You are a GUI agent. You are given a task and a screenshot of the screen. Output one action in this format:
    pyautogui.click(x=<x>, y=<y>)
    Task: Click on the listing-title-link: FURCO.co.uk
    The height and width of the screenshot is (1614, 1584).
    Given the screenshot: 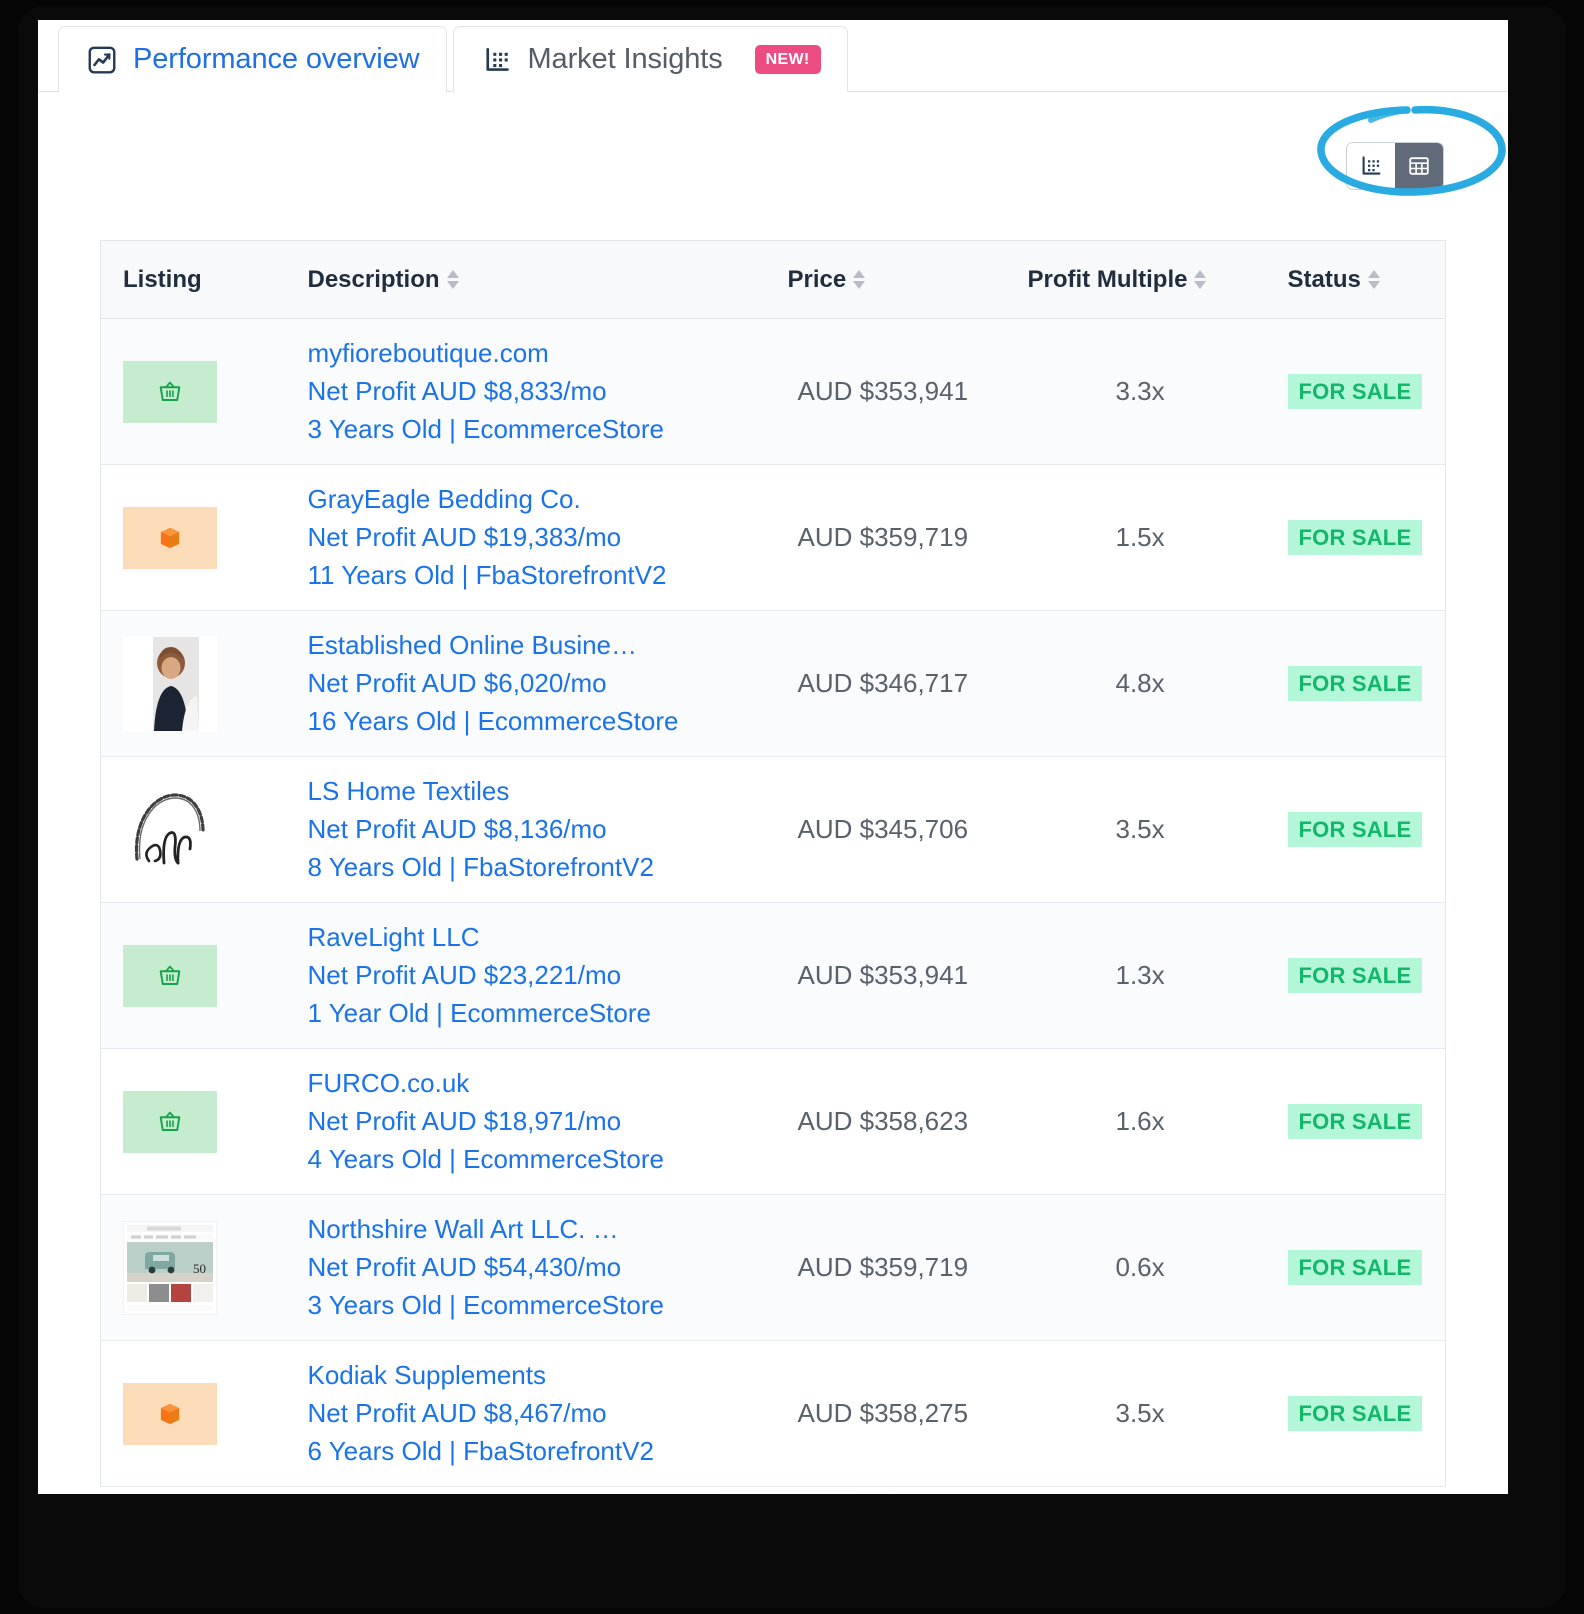 What is the action you would take?
    pyautogui.click(x=537, y=1083)
    